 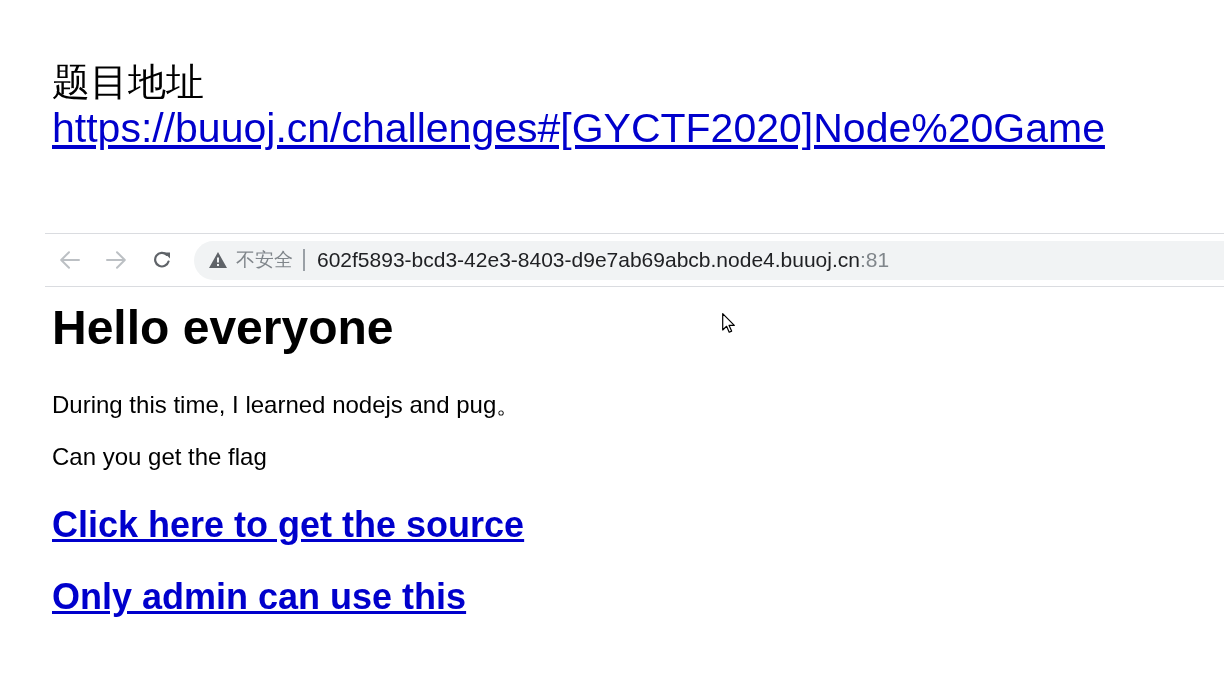 I want to click on security-label: 不安全, so click(x=264, y=259).